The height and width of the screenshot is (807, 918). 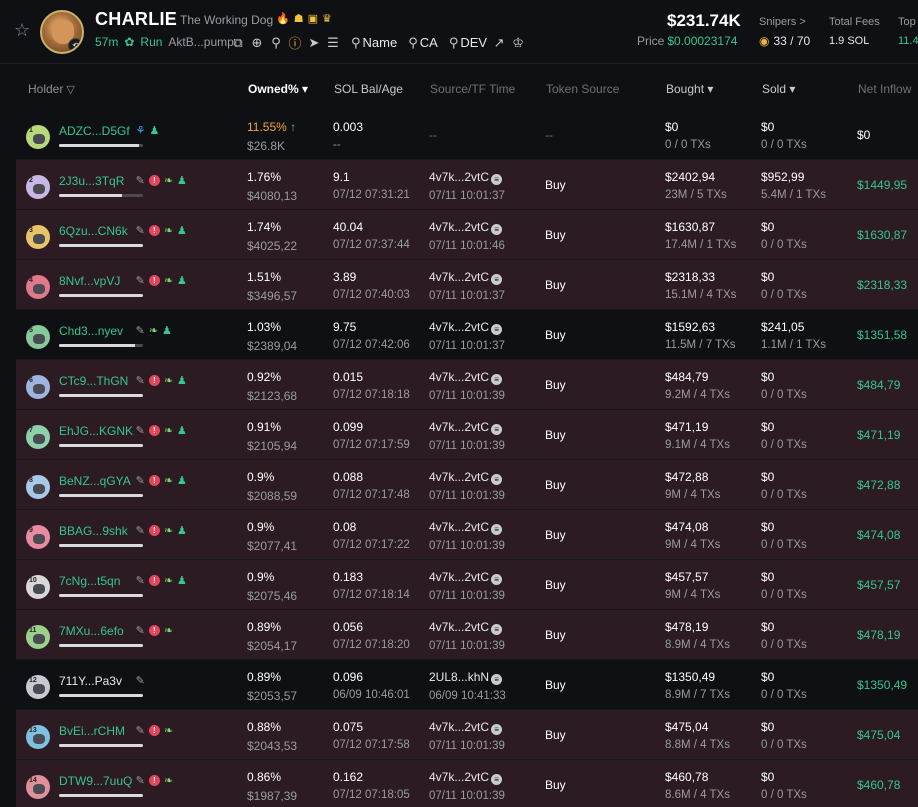 I want to click on avatar: 3, so click(x=38, y=237).